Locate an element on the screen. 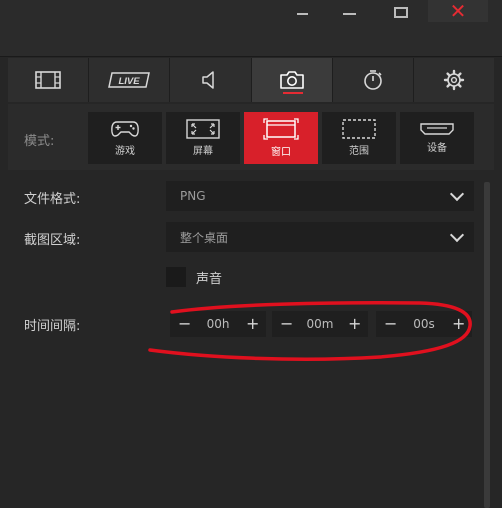 The width and height of the screenshot is (502, 508). minutes-stepper: − 00m + is located at coordinates (320, 324).